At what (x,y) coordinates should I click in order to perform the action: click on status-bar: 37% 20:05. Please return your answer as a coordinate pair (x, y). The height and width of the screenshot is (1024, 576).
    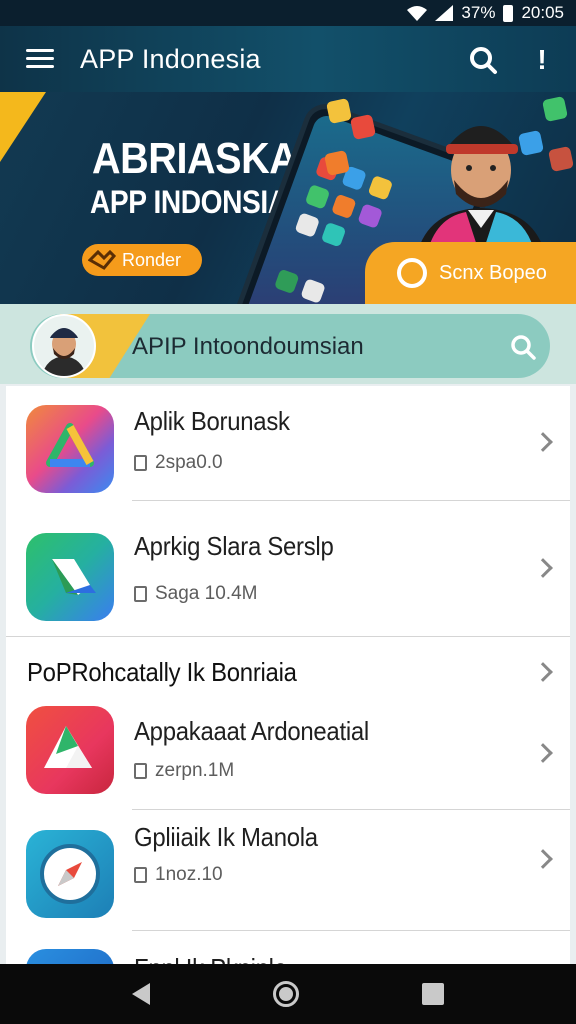
    Looking at the image, I should click on (288, 13).